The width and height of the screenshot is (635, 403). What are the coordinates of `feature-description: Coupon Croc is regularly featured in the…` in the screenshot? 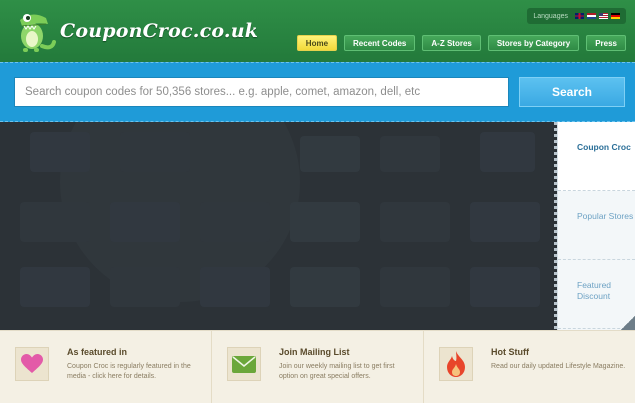 It's located at (129, 371).